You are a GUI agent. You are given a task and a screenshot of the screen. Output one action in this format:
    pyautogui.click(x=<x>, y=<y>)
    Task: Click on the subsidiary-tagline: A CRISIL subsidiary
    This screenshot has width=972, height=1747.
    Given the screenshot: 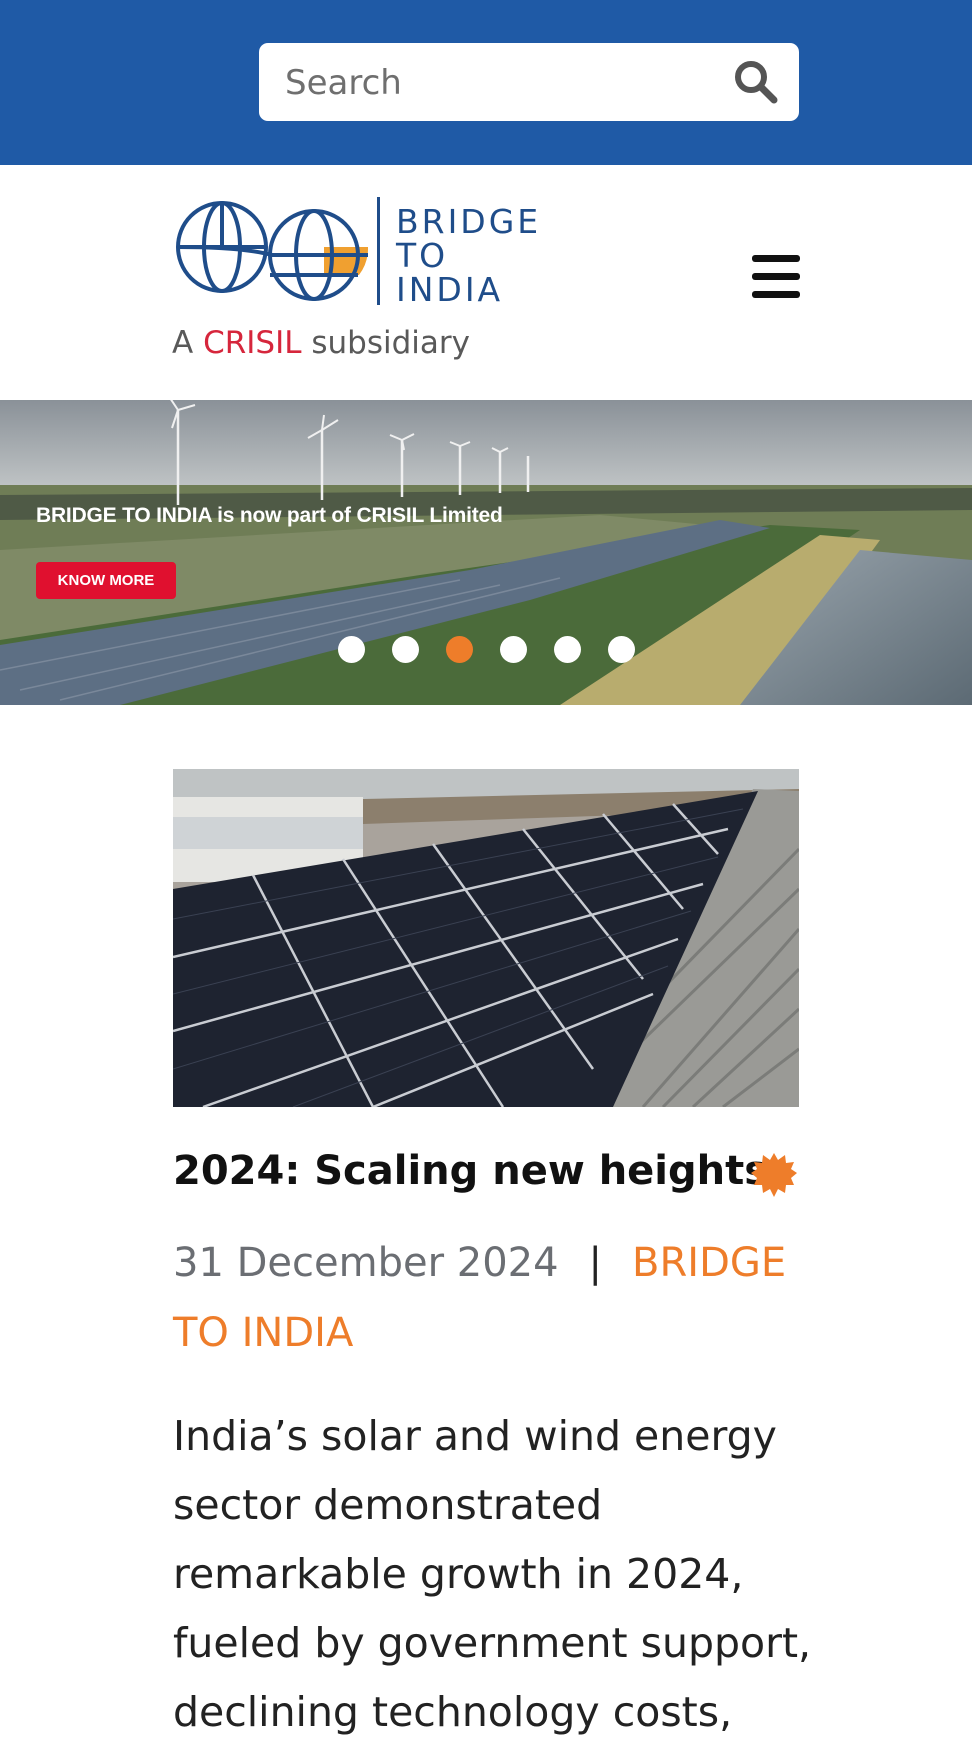 What is the action you would take?
    pyautogui.click(x=321, y=343)
    